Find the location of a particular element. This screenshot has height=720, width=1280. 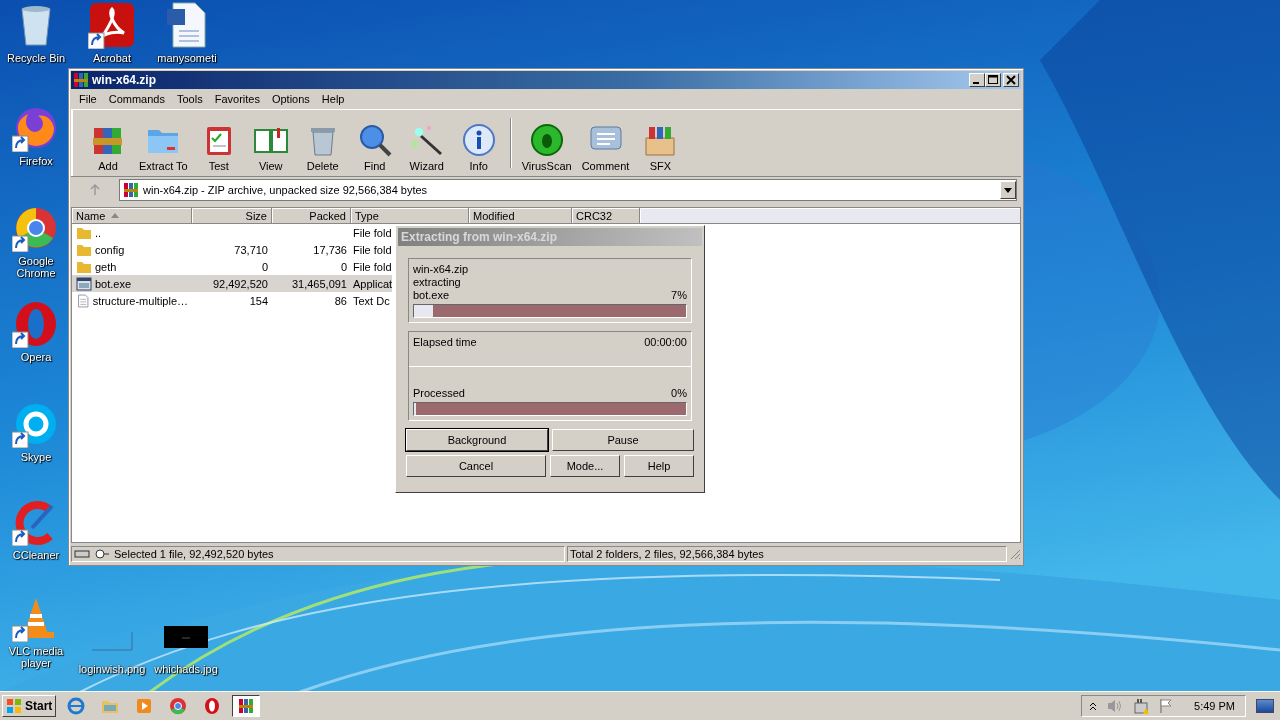

menu-item: Favorites is located at coordinates (237, 99).